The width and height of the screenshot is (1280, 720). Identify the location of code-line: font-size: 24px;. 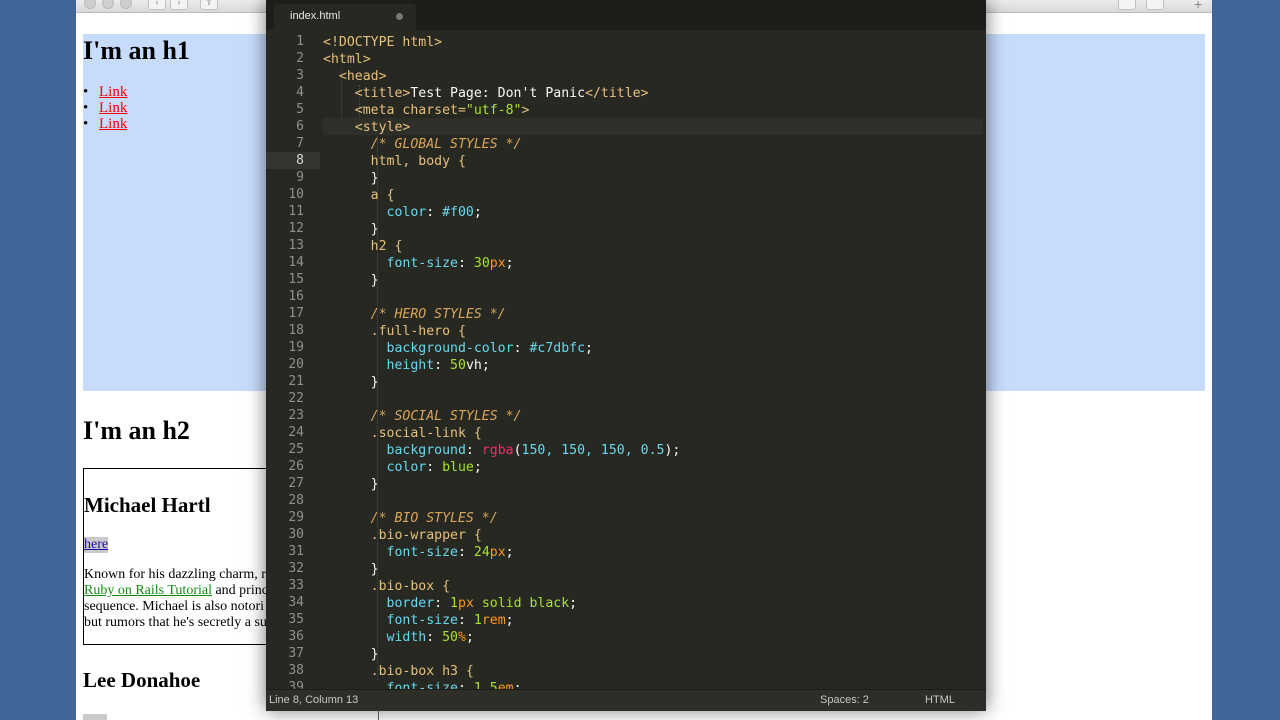
(418, 552).